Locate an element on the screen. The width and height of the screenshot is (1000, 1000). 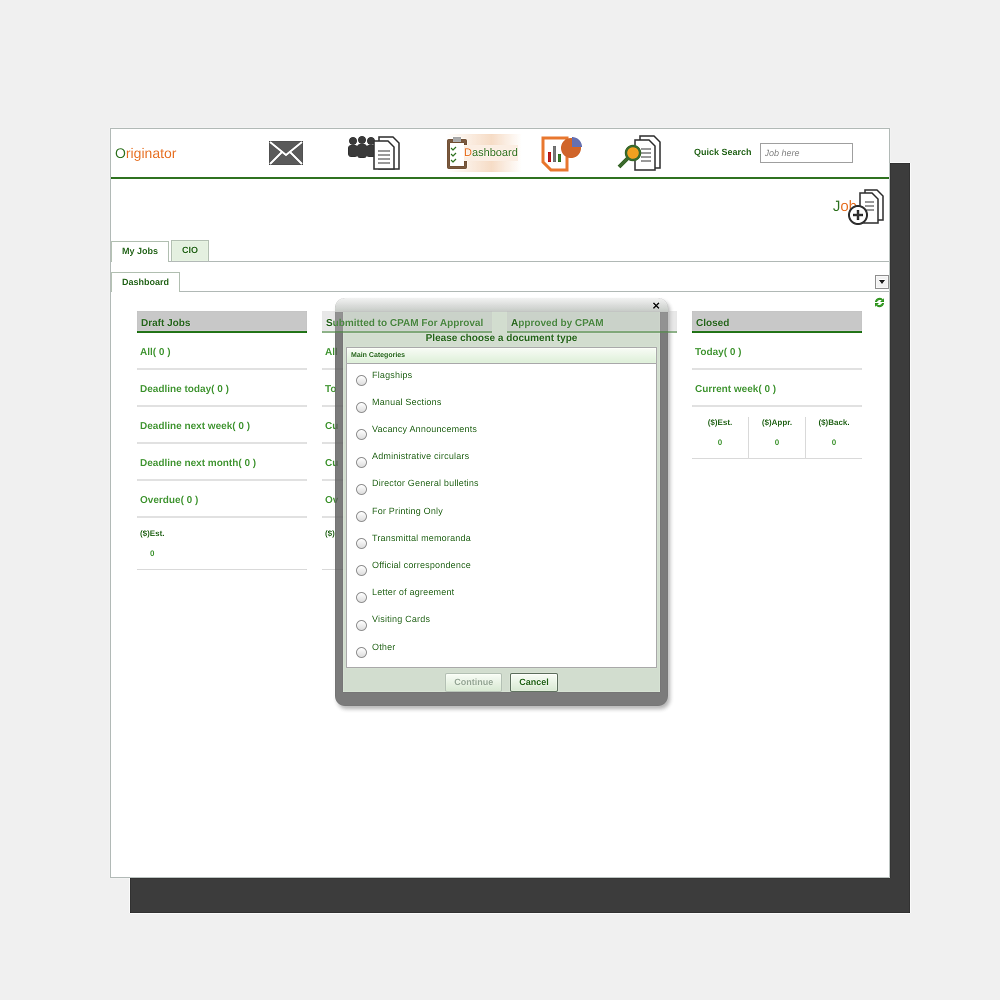
column-header: Draft Jobs is located at coordinates (165, 323).